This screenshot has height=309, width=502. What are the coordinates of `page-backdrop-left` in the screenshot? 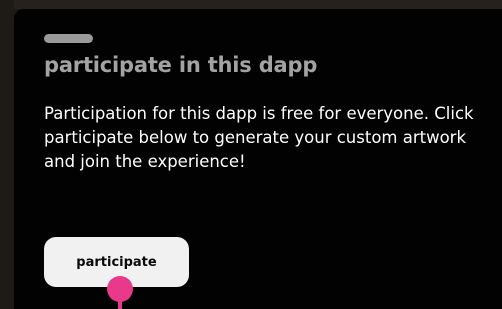 It's located at (7, 154).